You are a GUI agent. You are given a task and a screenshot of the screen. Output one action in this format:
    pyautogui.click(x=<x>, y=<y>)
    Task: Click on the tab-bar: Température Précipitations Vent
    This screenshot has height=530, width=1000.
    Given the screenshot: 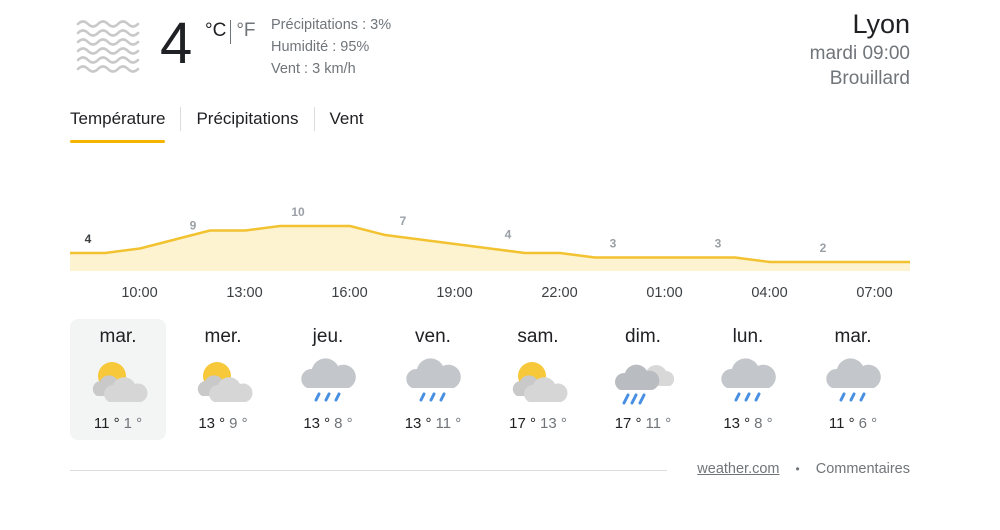 What is the action you would take?
    pyautogui.click(x=217, y=123)
    